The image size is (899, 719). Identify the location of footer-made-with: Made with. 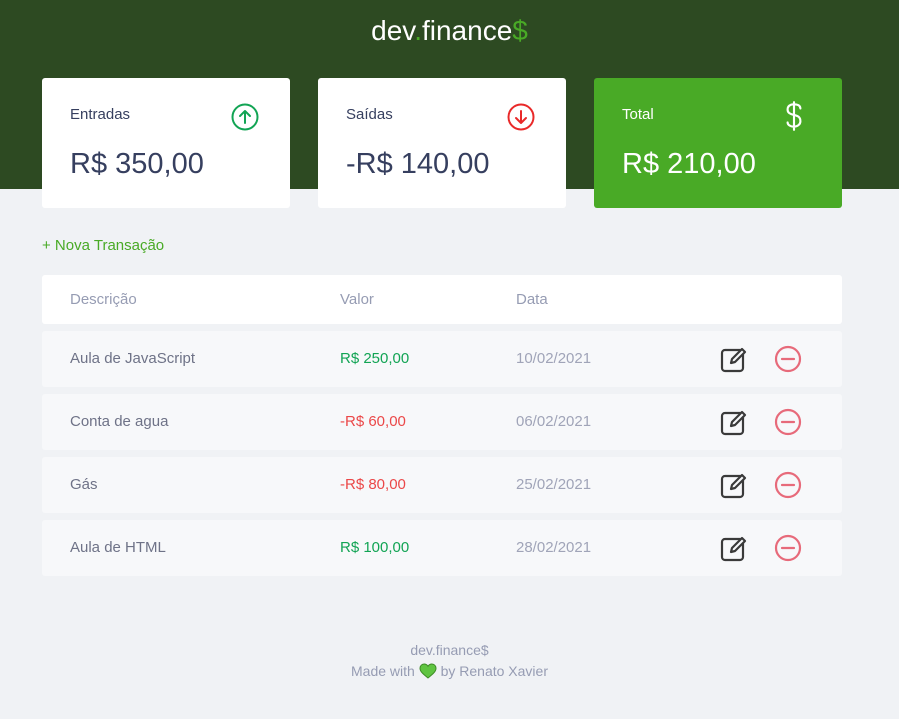
(383, 671).